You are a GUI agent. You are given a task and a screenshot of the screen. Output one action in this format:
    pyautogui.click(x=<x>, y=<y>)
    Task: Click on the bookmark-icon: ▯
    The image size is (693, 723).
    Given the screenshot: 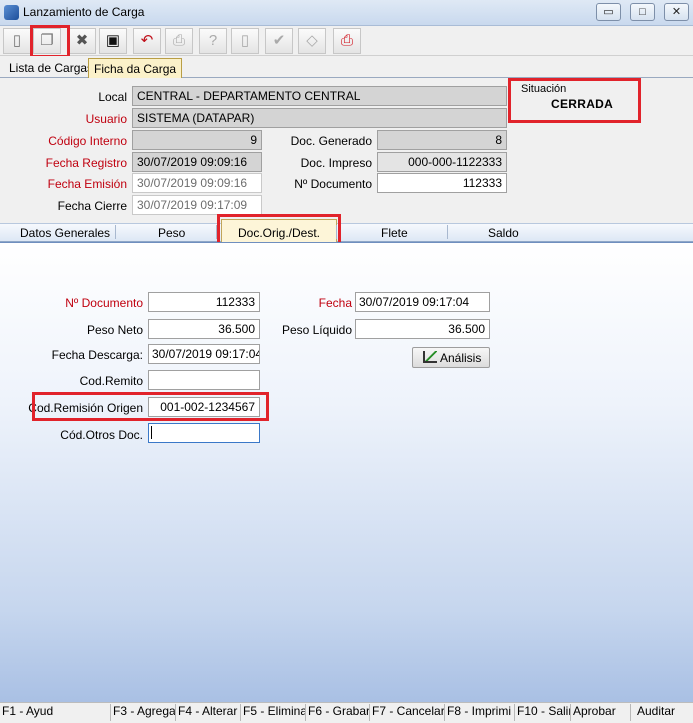 What is the action you would take?
    pyautogui.click(x=245, y=41)
    